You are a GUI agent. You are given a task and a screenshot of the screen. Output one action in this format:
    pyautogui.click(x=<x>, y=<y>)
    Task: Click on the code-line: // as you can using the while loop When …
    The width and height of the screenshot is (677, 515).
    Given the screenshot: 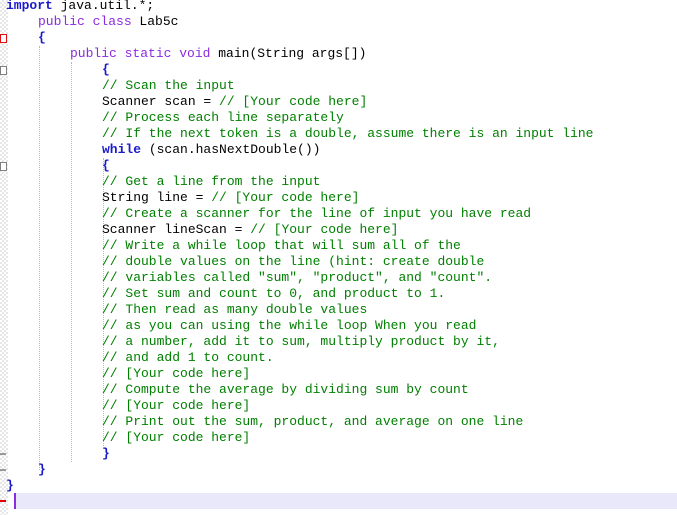 What is the action you would take?
    pyautogui.click(x=289, y=326)
    